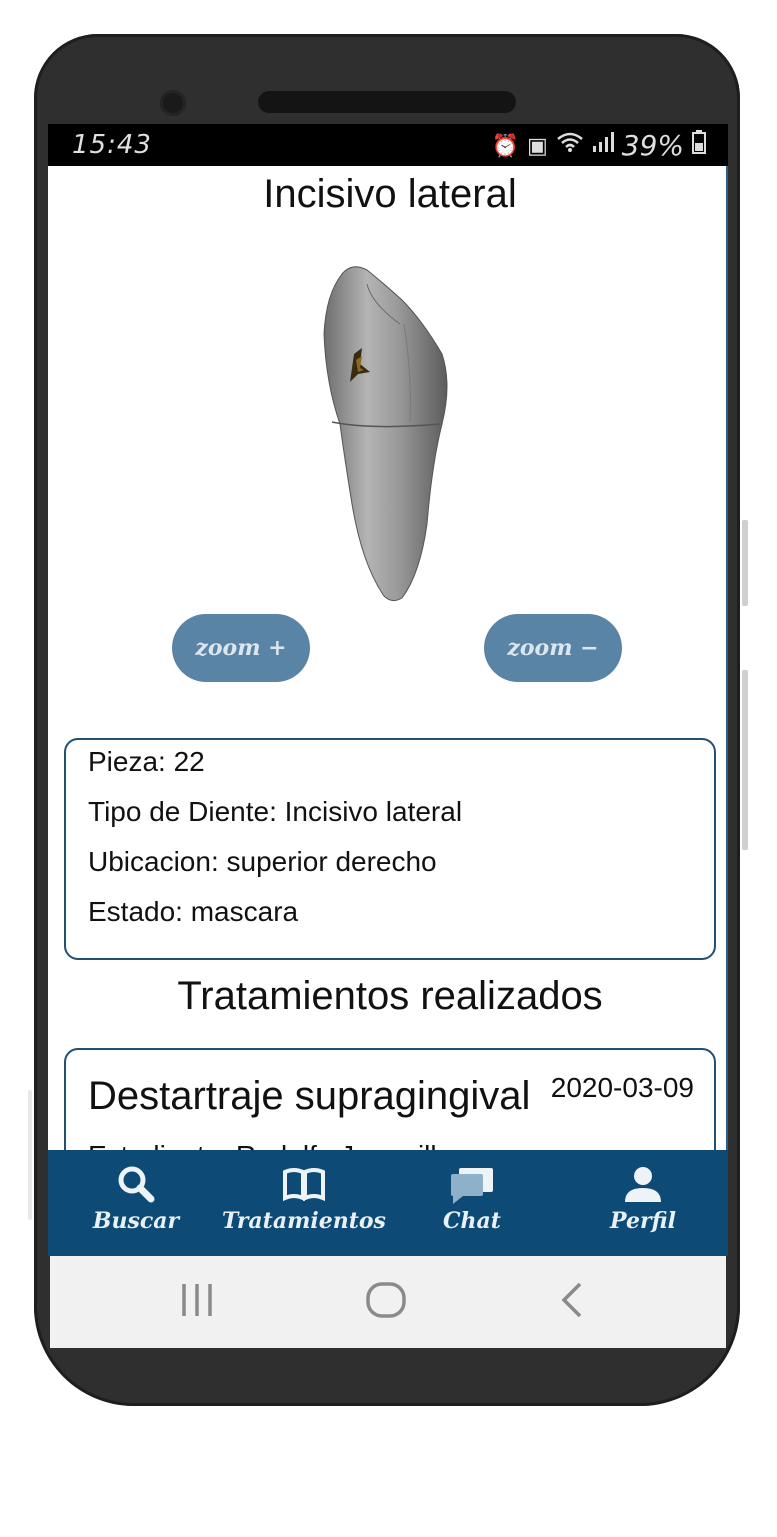 The image size is (777, 1537). I want to click on status-bar: 15:43 ⏰ ▣ 39%, so click(388, 145).